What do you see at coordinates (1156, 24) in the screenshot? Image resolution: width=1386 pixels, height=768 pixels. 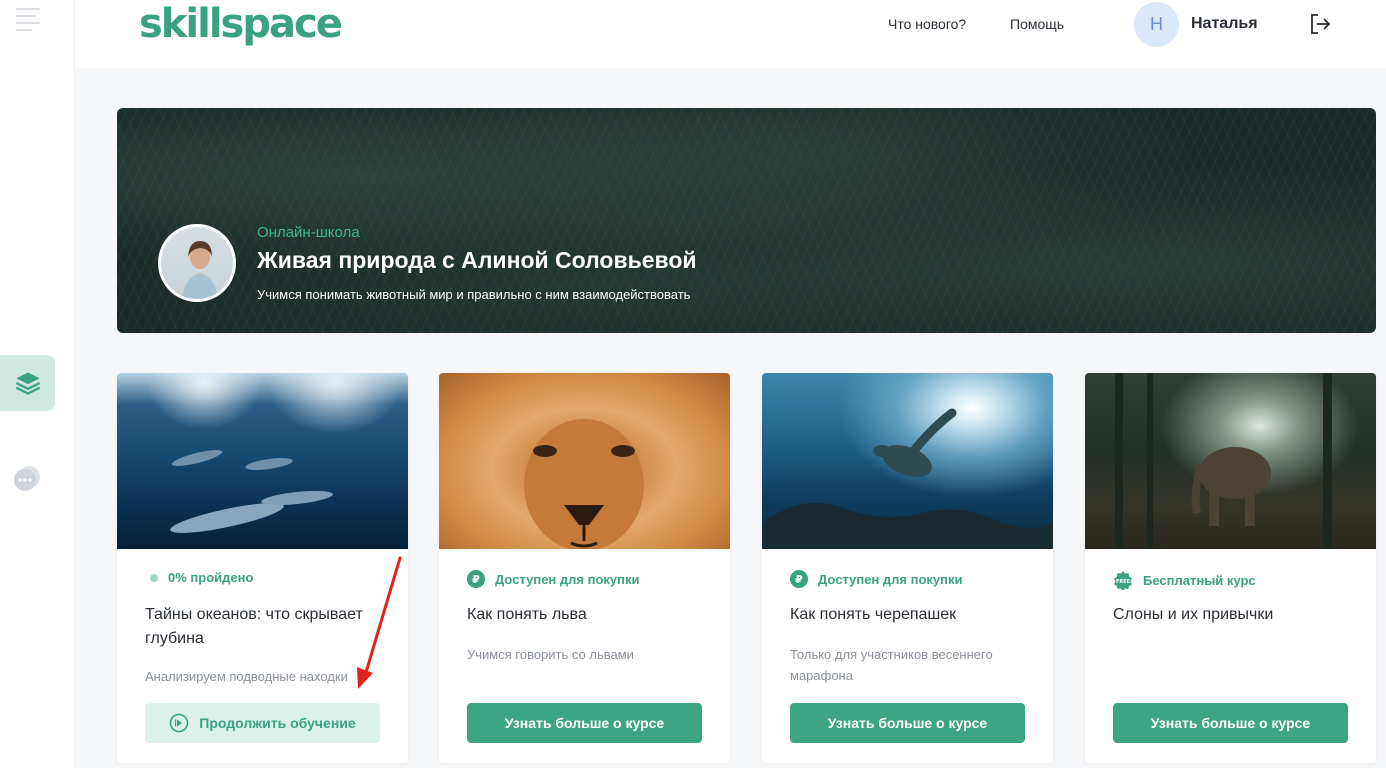 I see `user-avatar: Н` at bounding box center [1156, 24].